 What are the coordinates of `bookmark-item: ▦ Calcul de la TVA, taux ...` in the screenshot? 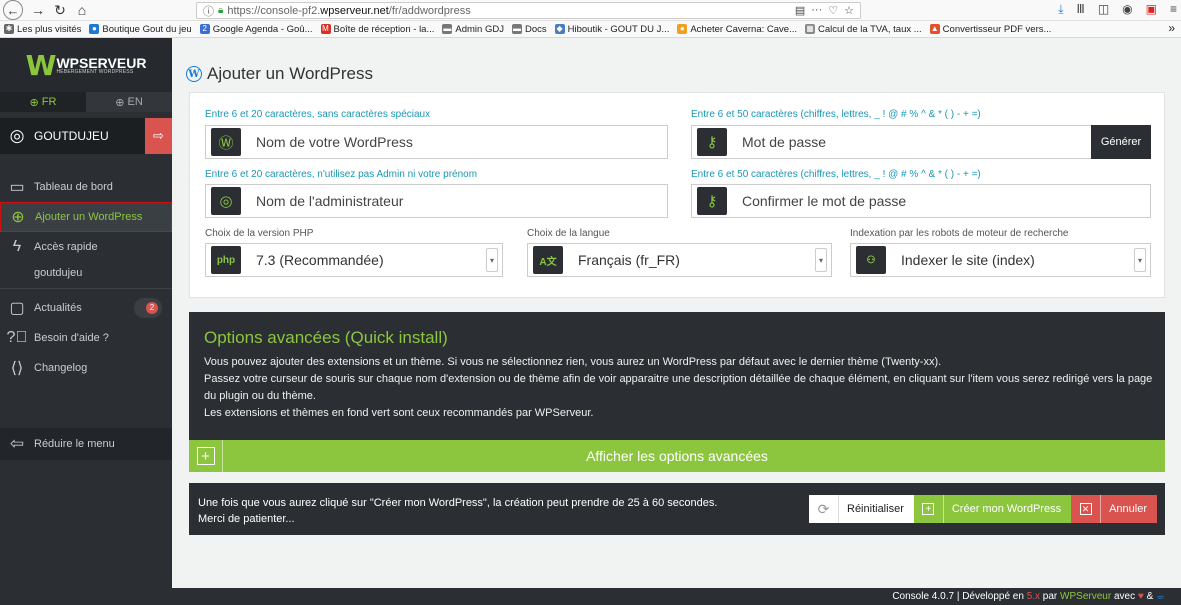 It's located at (863, 29).